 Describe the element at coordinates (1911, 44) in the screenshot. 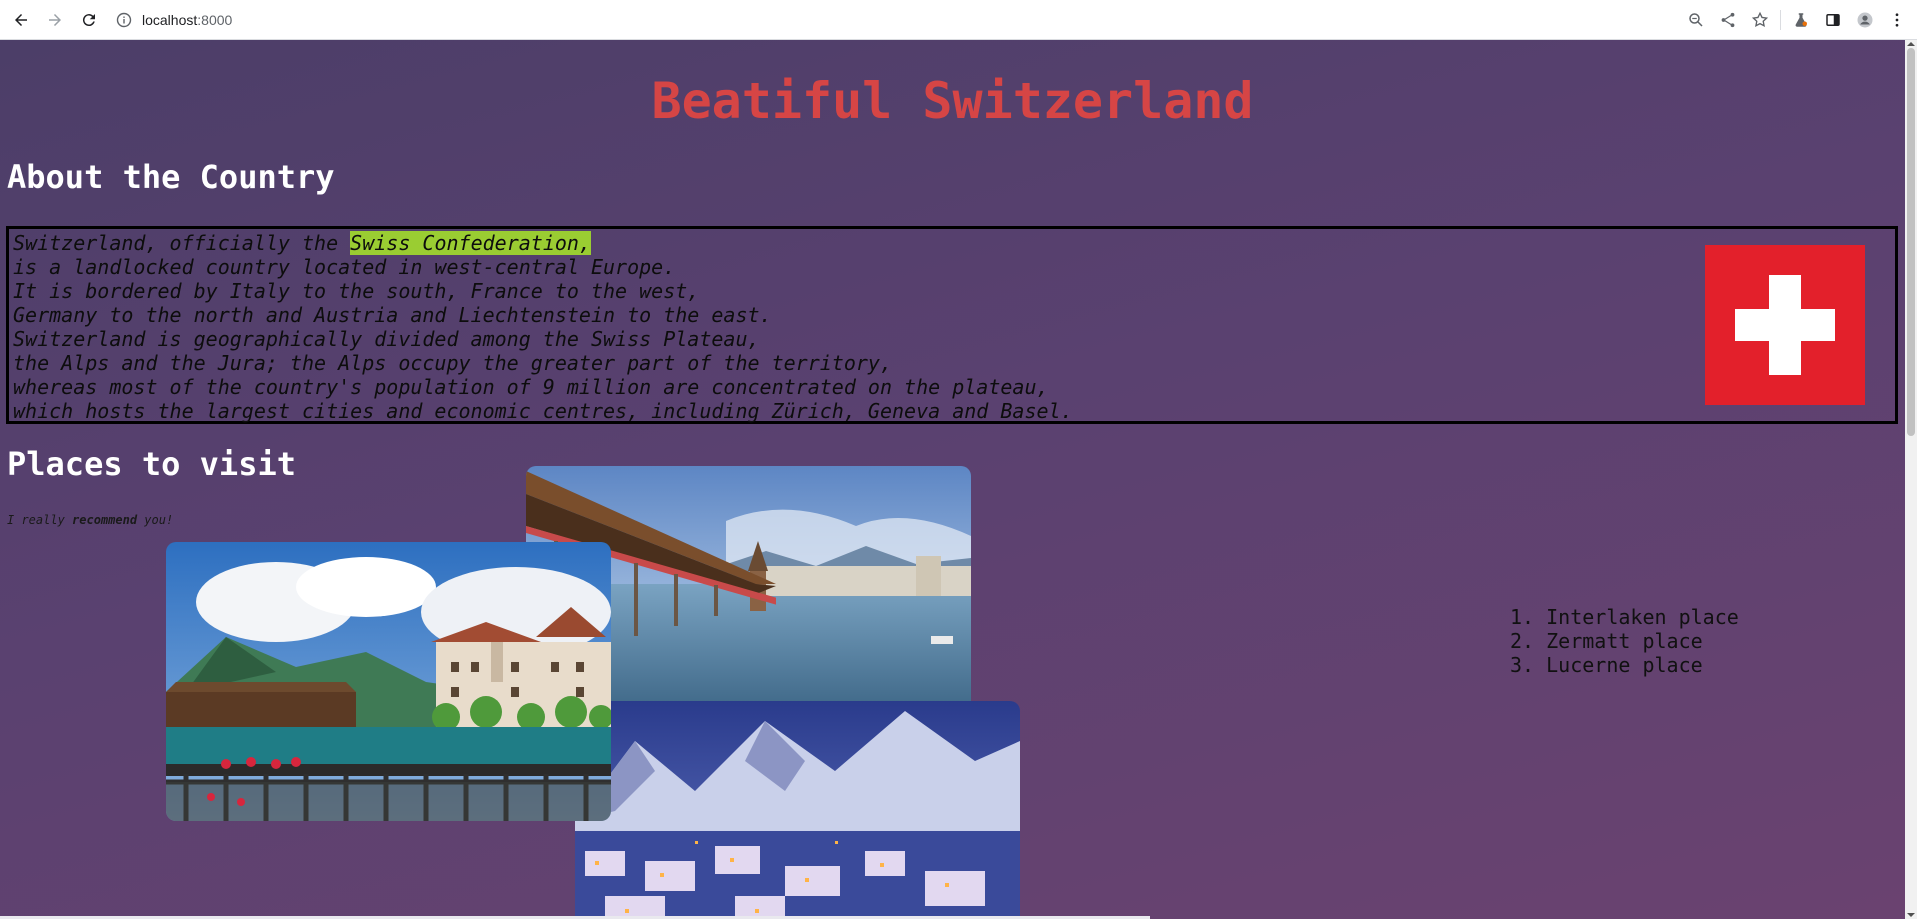

I see `scroll-up-arrow` at that location.